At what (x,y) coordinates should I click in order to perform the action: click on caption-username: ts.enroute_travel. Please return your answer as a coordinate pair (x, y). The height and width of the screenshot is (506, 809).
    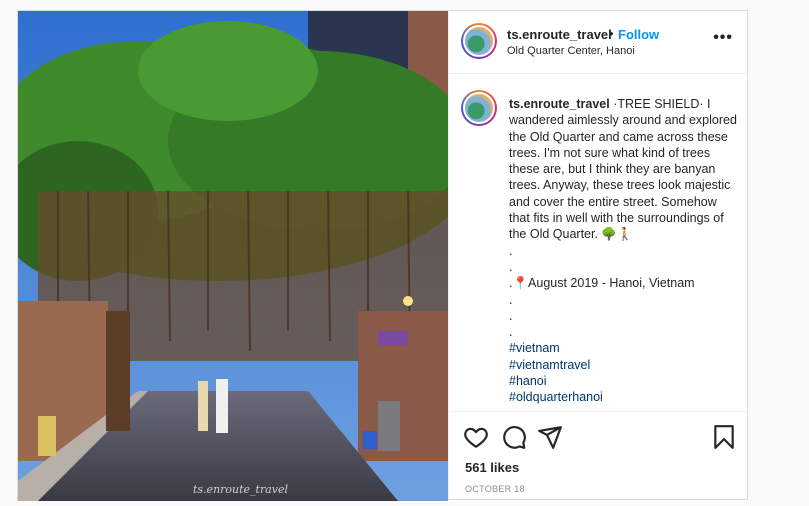
    Looking at the image, I should click on (559, 104).